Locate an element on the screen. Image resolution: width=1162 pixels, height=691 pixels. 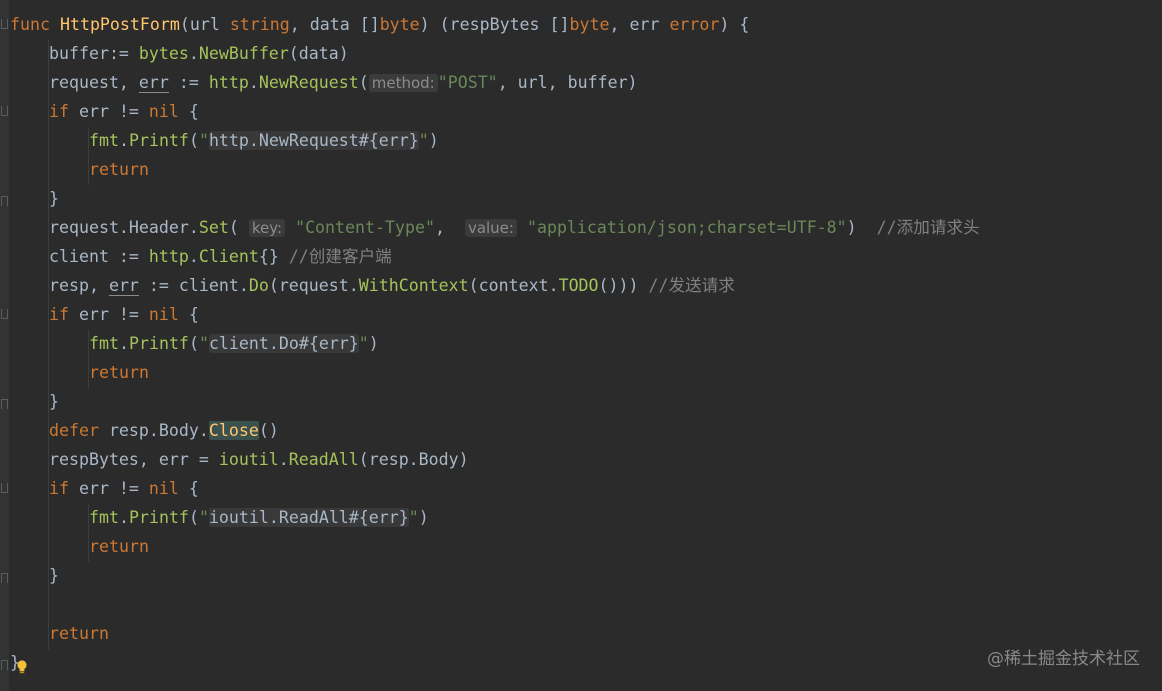
watermark: @稀土掘金技术社区 is located at coordinates (1063, 659).